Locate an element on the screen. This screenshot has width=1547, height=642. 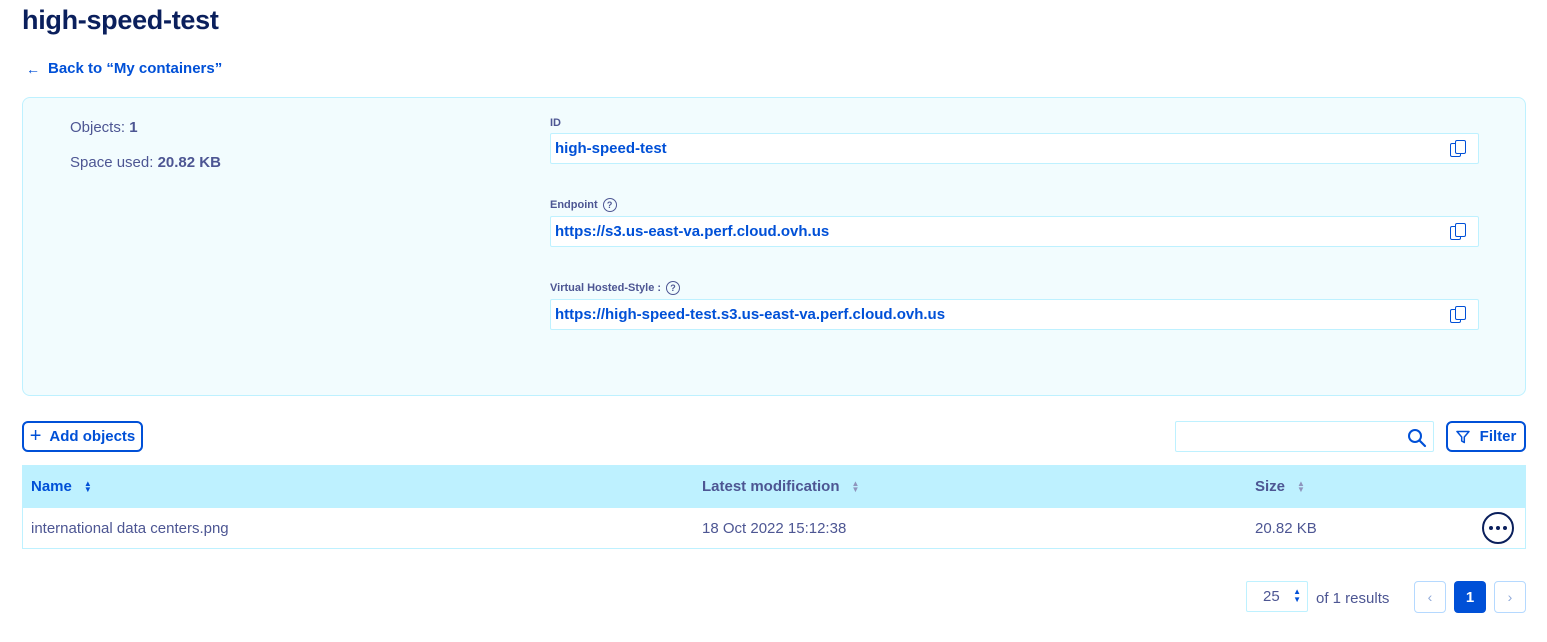
add-objects-button: + Add objects is located at coordinates (82, 436).